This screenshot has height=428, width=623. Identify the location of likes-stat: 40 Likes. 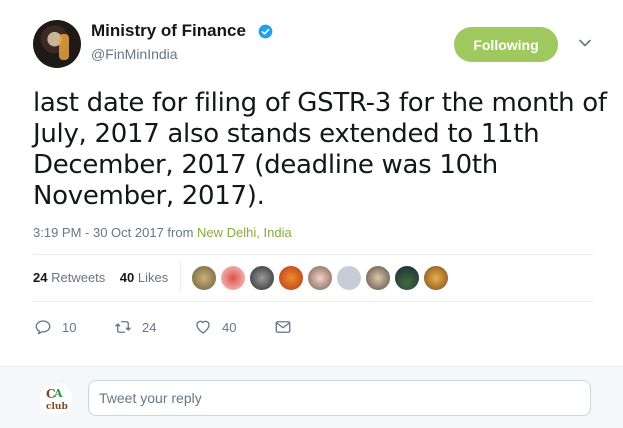
(144, 277).